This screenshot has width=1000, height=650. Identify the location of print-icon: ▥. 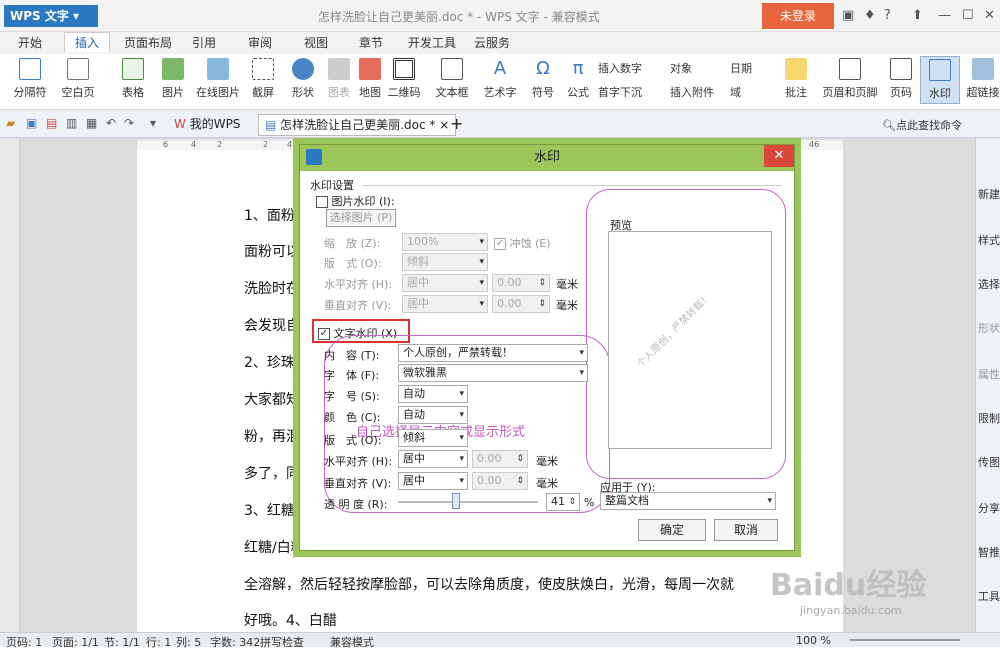
(71, 123).